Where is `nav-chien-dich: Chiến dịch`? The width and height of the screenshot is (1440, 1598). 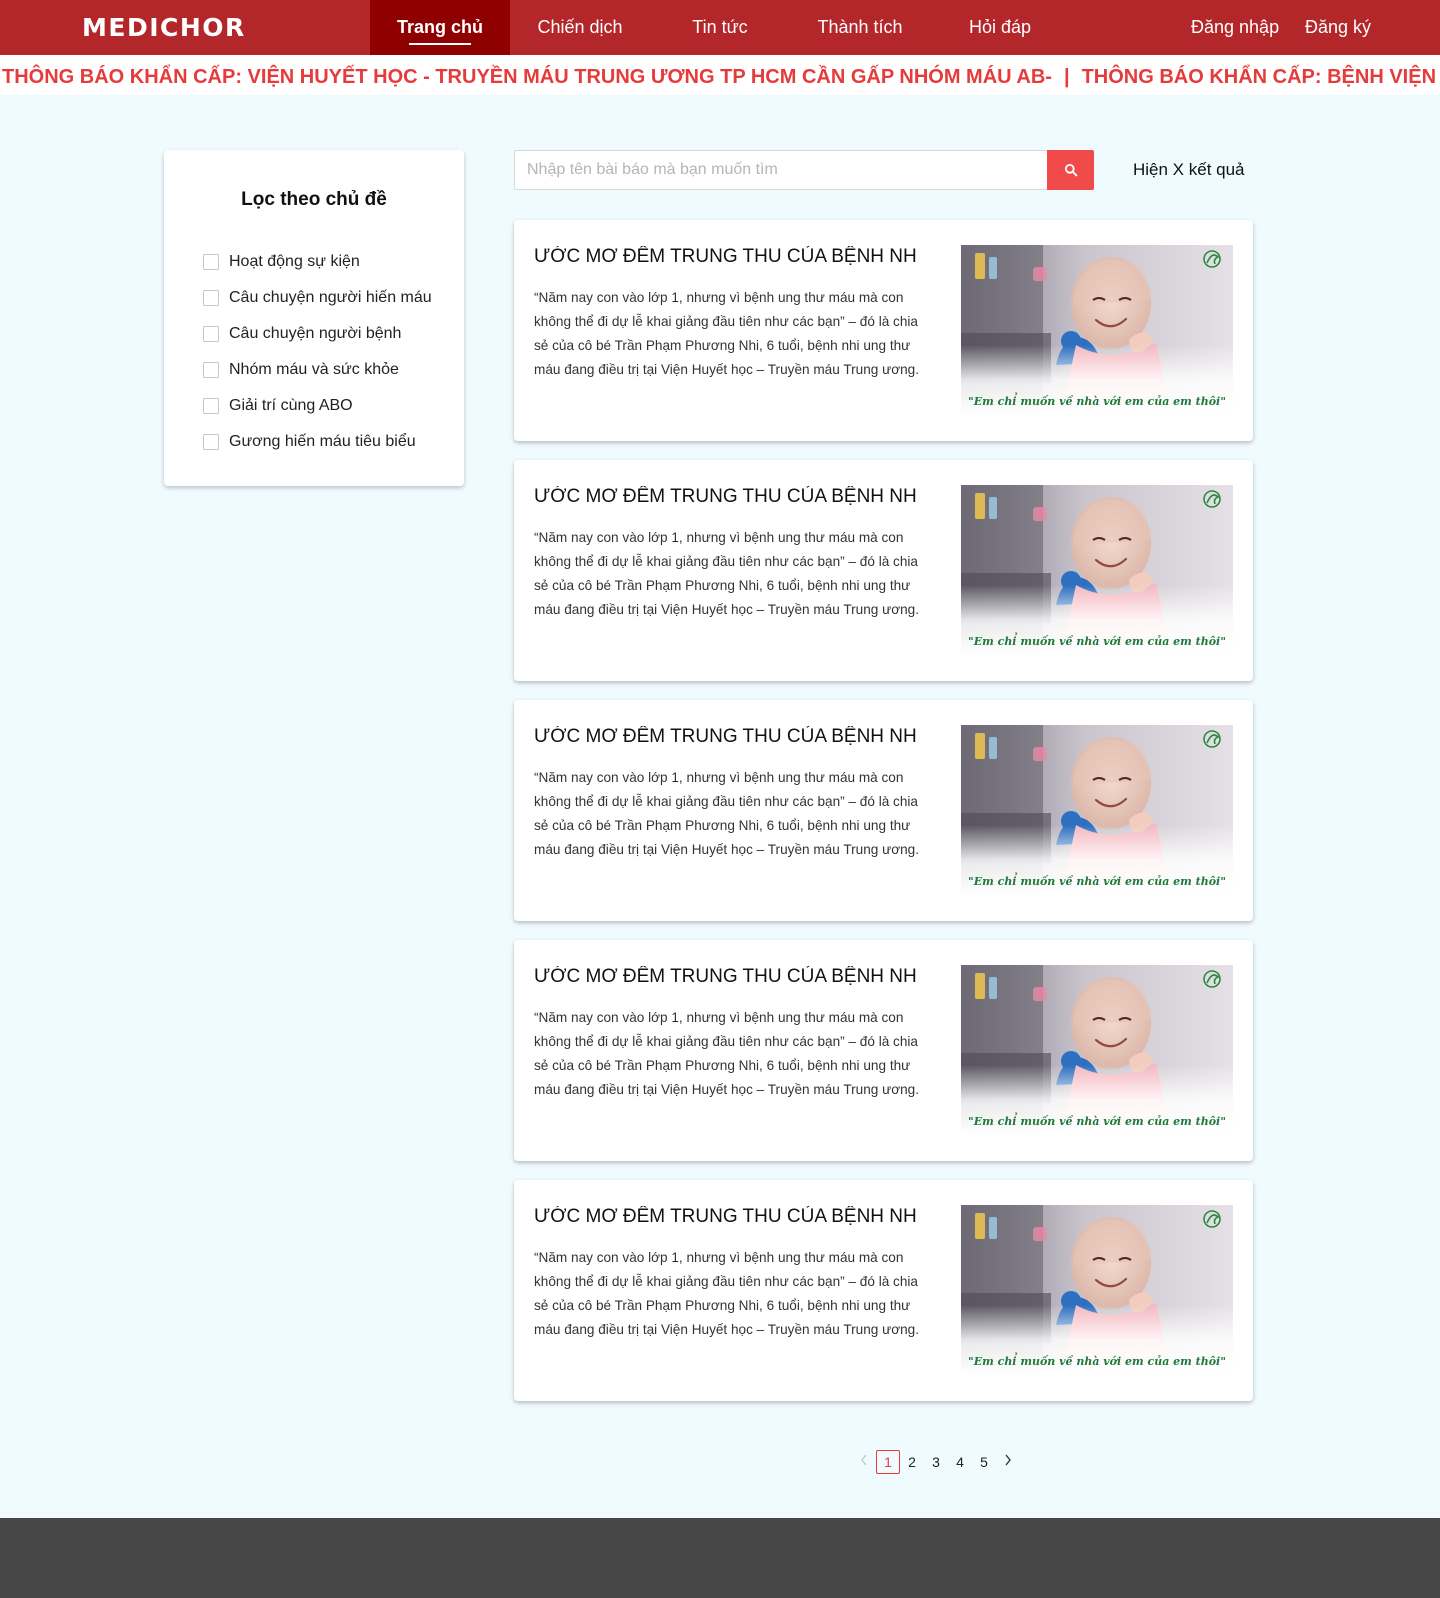 nav-chien-dich: Chiến dịch is located at coordinates (580, 27).